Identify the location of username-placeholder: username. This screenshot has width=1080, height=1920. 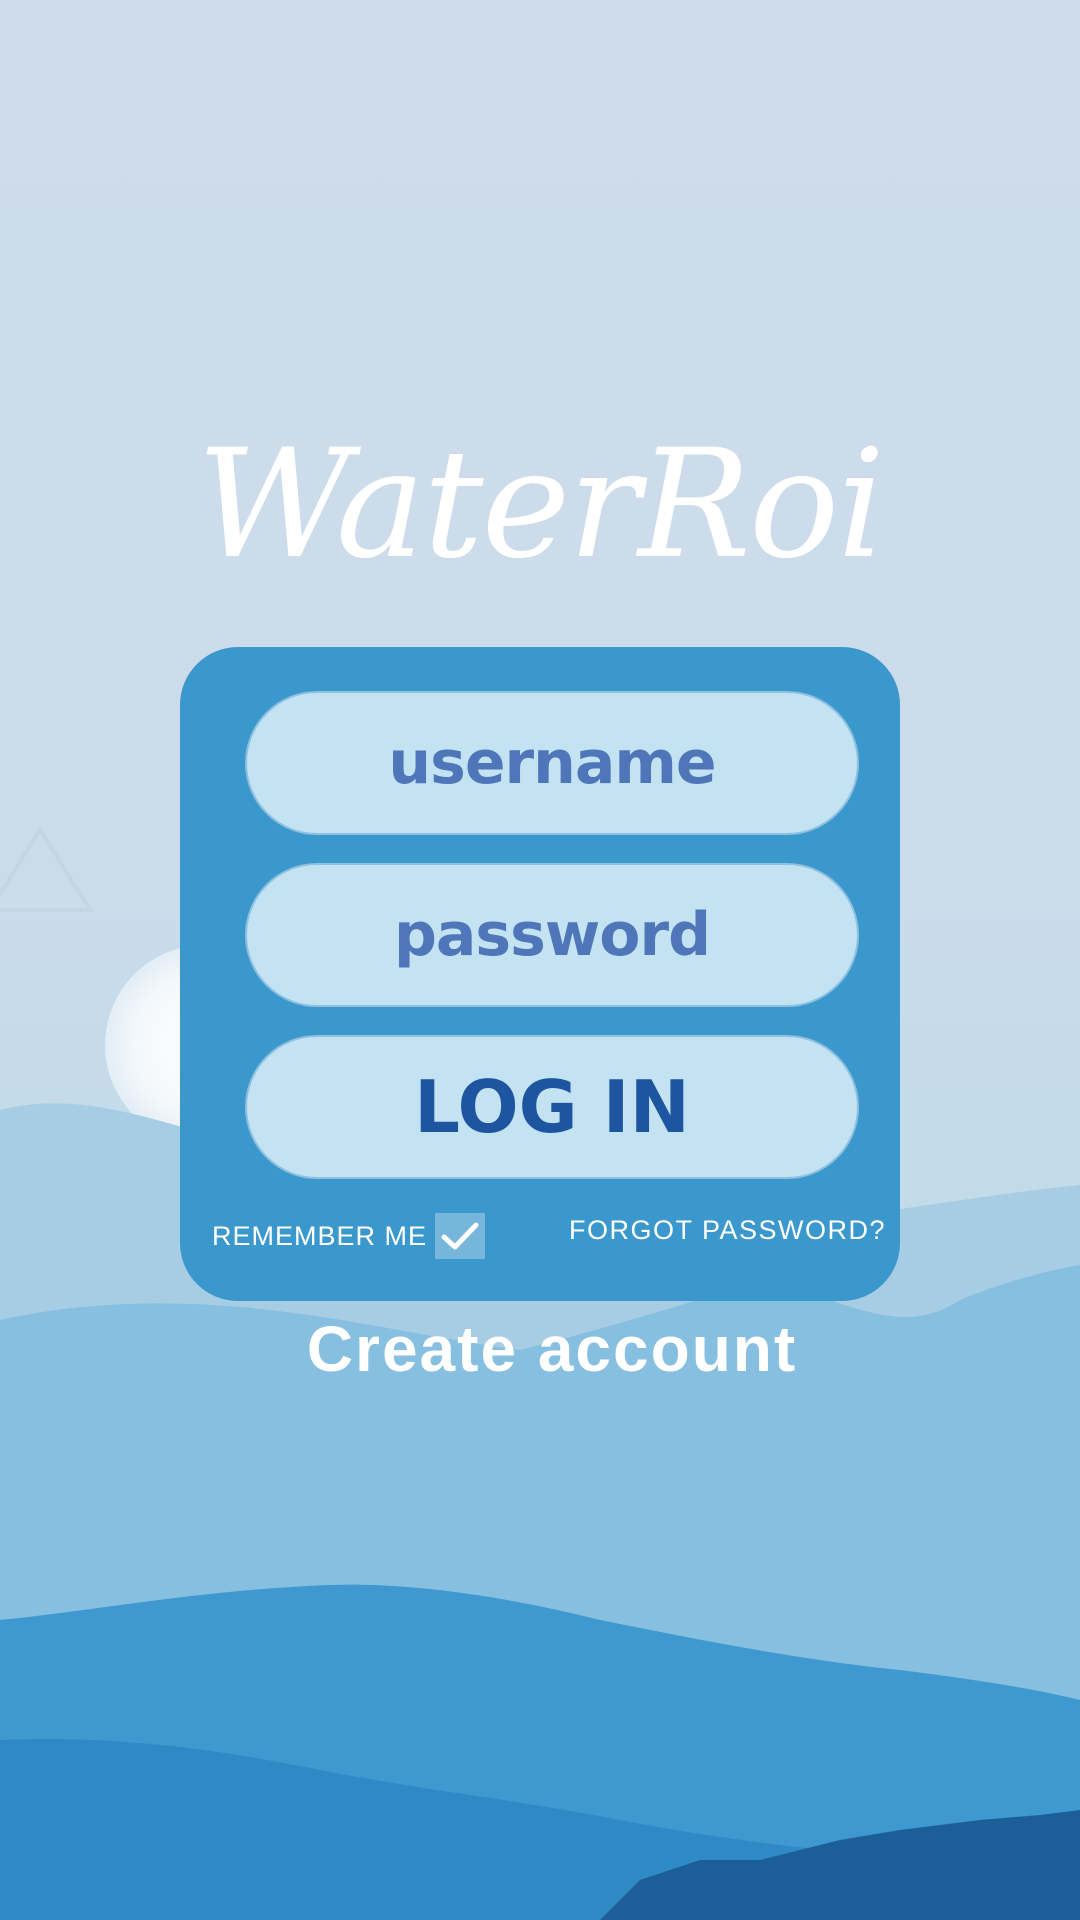
(552, 763).